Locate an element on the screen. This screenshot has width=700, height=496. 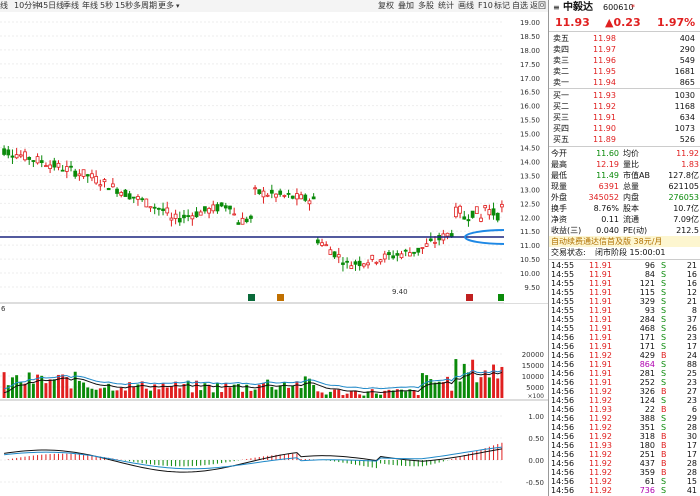
period-tab-multi: 多周期 is located at coordinates (145, 6).